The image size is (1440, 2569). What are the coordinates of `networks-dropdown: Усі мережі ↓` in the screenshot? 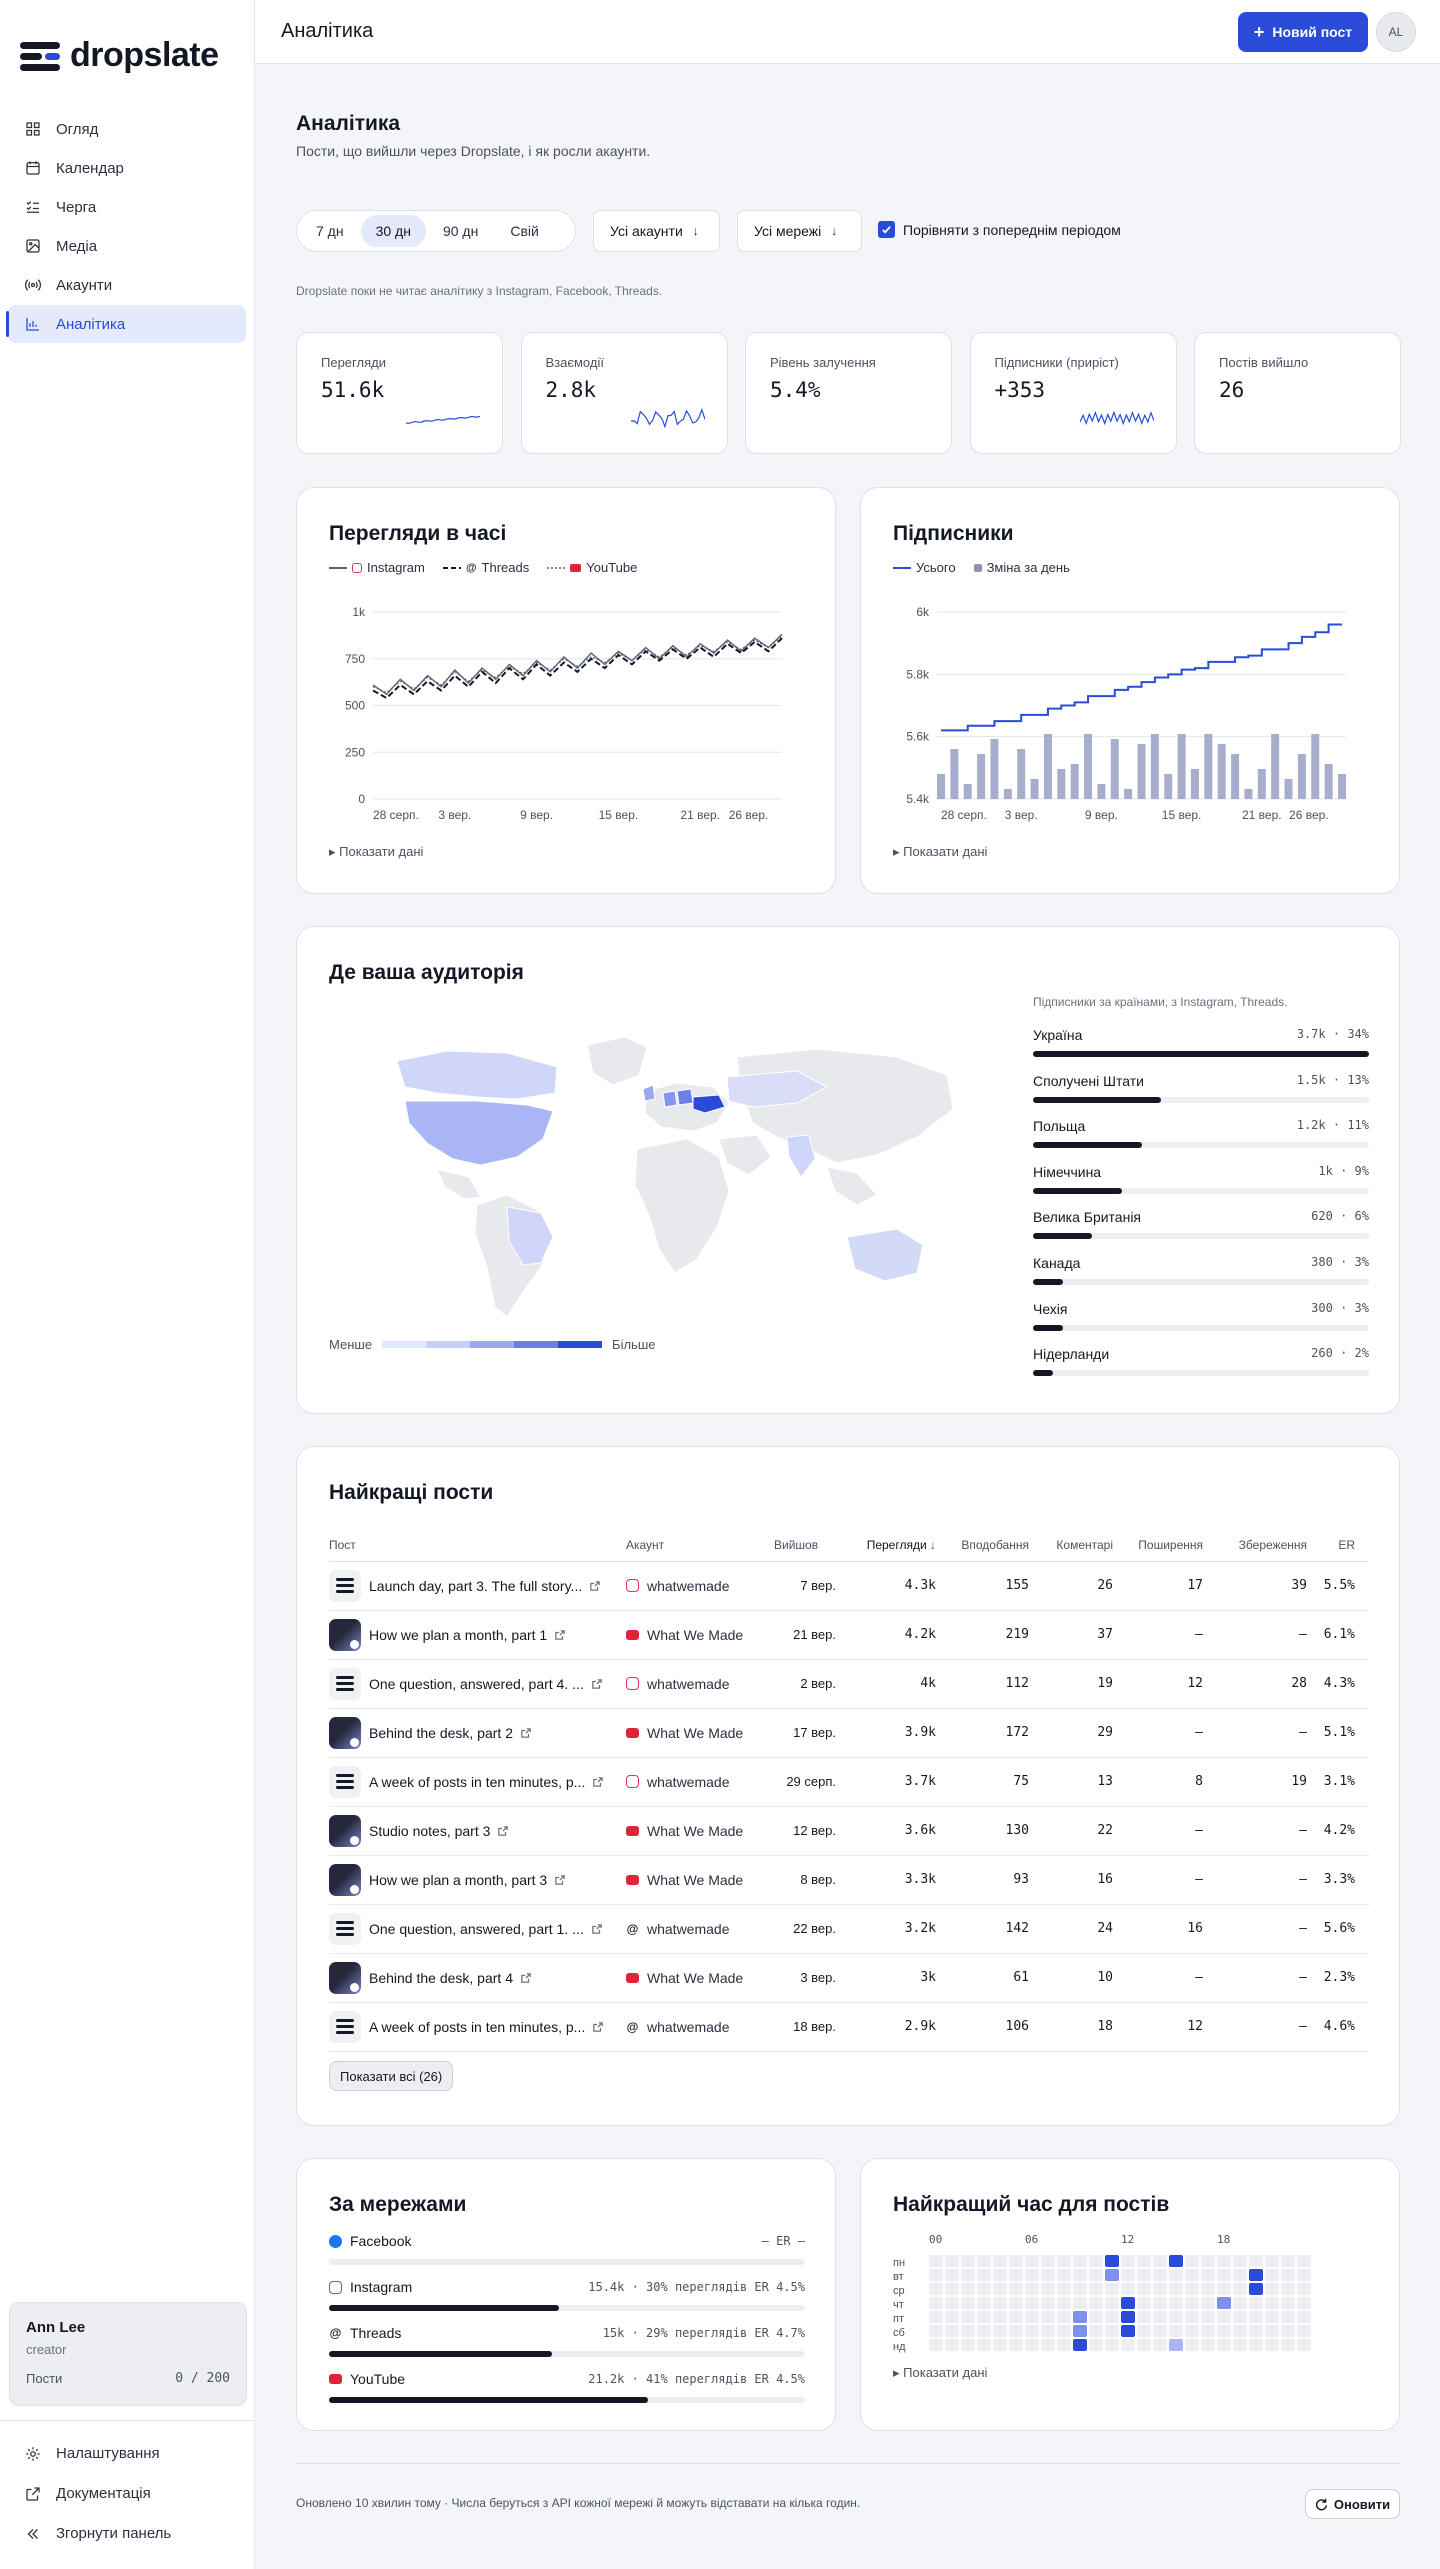 It's located at (799, 231).